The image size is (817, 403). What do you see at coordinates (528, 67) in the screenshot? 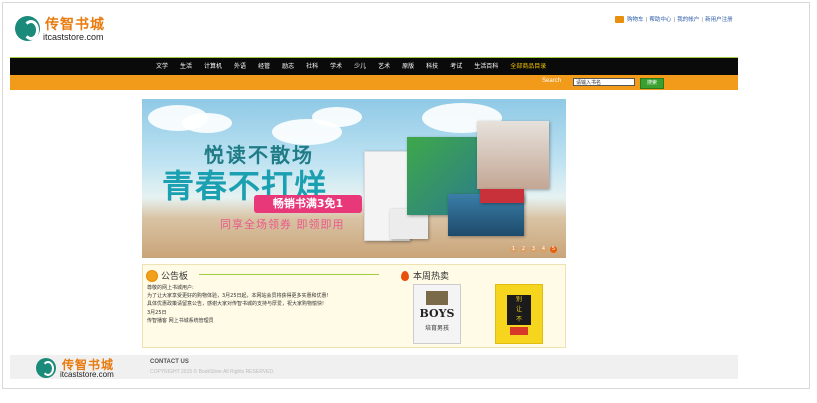
I see `nav-item-all-categories: 全部商品目录` at bounding box center [528, 67].